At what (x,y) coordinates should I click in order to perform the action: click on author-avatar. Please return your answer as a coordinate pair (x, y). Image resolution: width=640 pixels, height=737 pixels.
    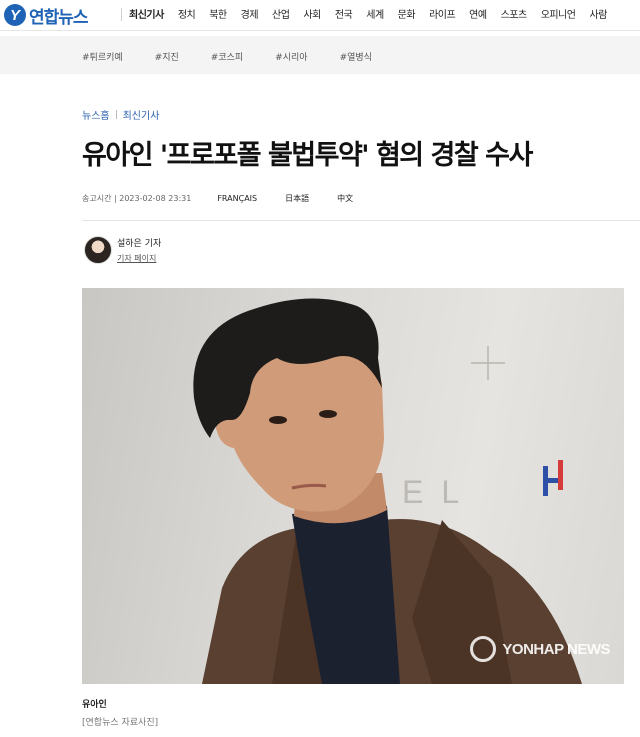
    Looking at the image, I should click on (98, 250).